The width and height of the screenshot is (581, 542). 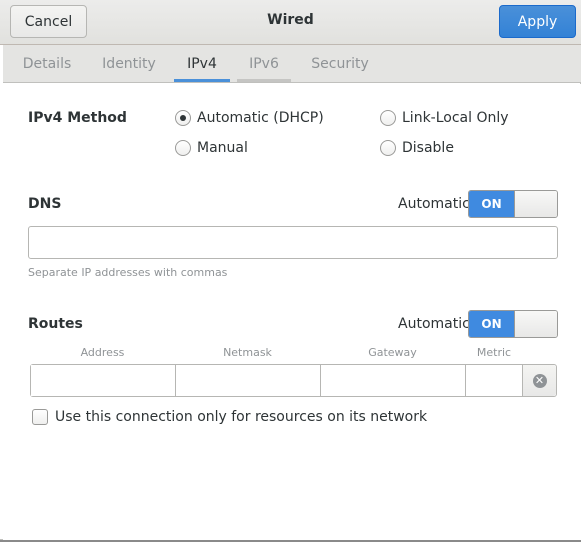 I want to click on tab-identity: Identity, so click(x=129, y=63).